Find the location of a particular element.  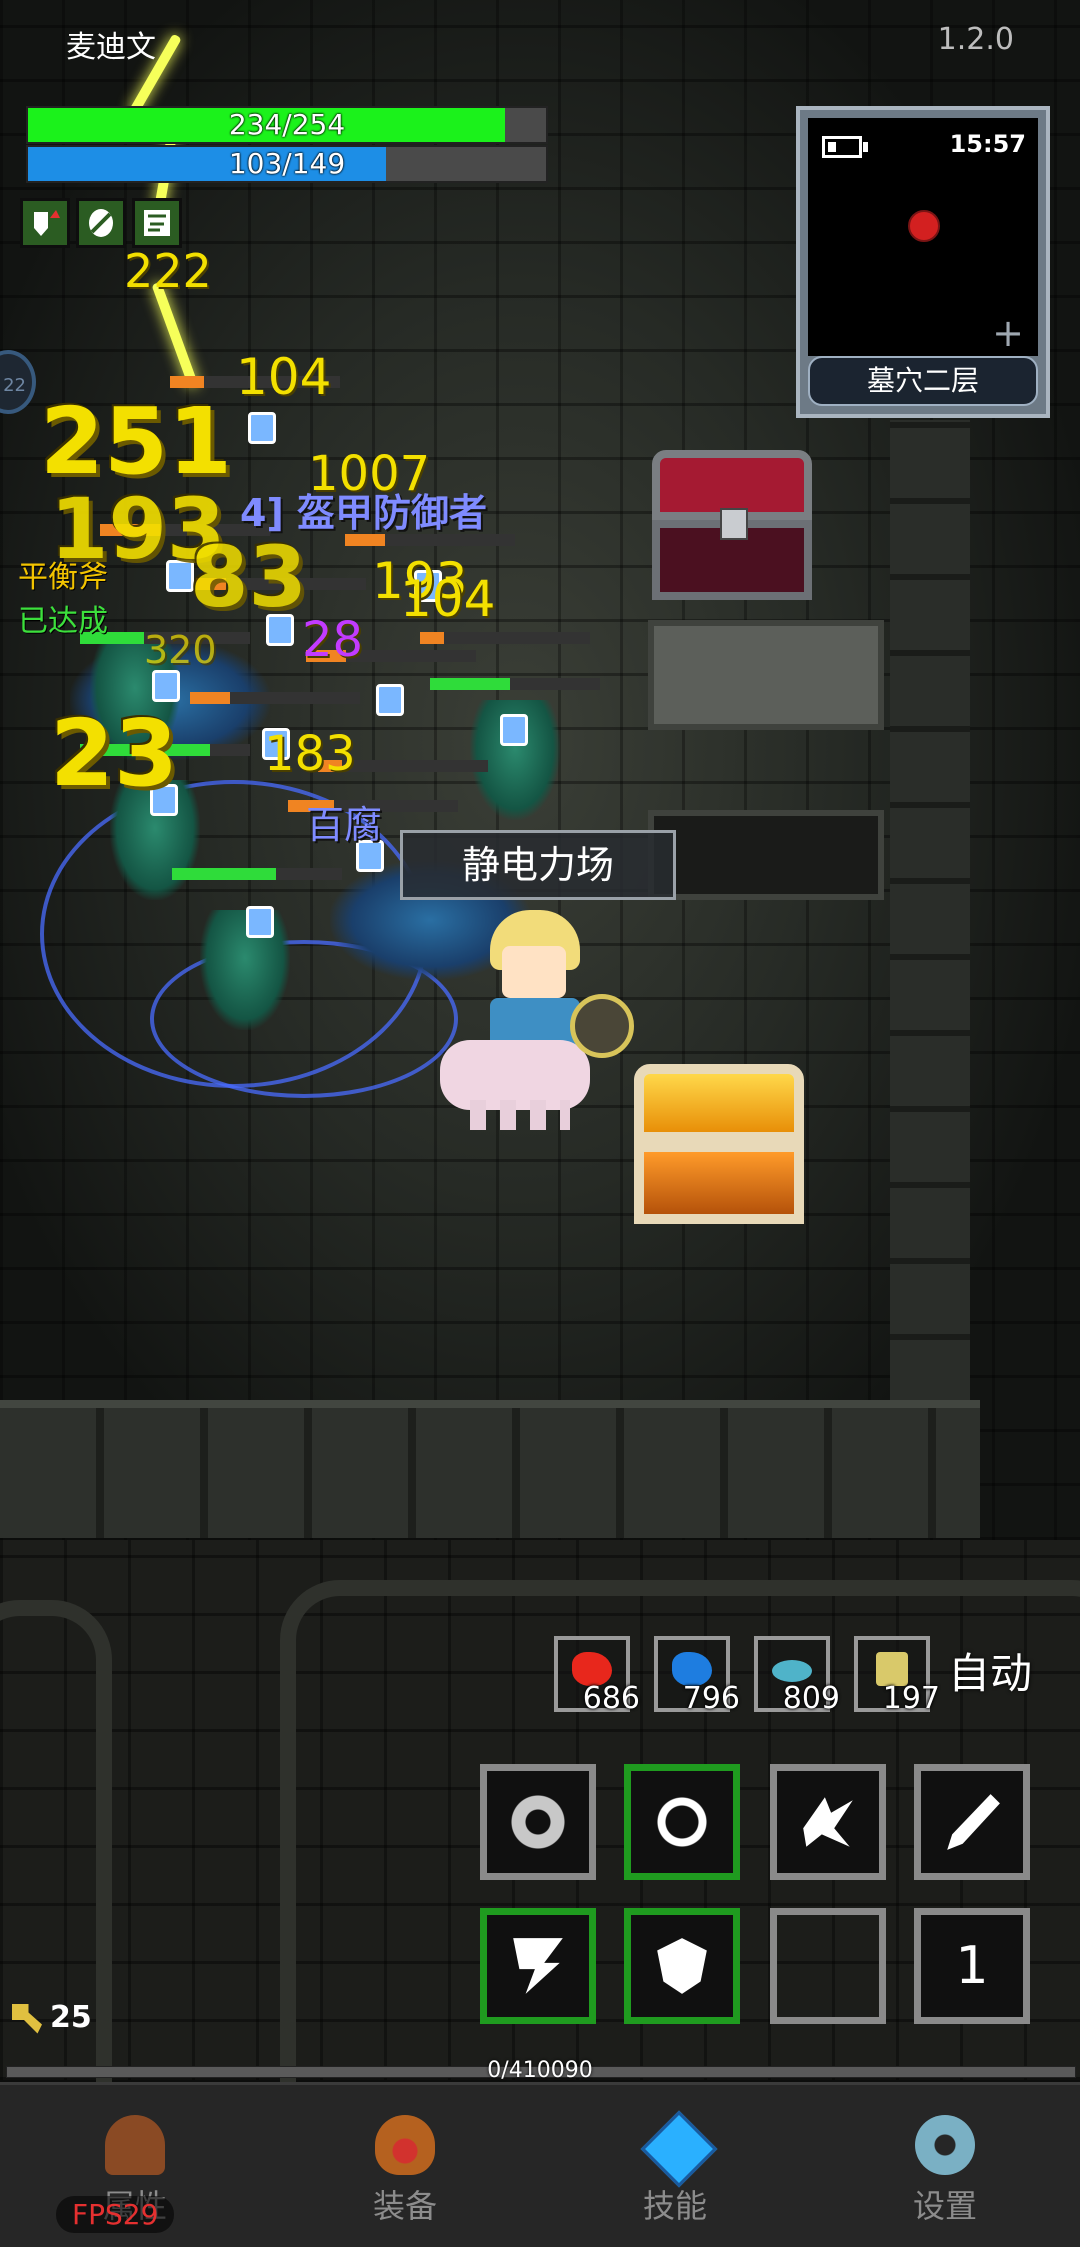

nav-equipment: 装备 is located at coordinates (405, 2166).